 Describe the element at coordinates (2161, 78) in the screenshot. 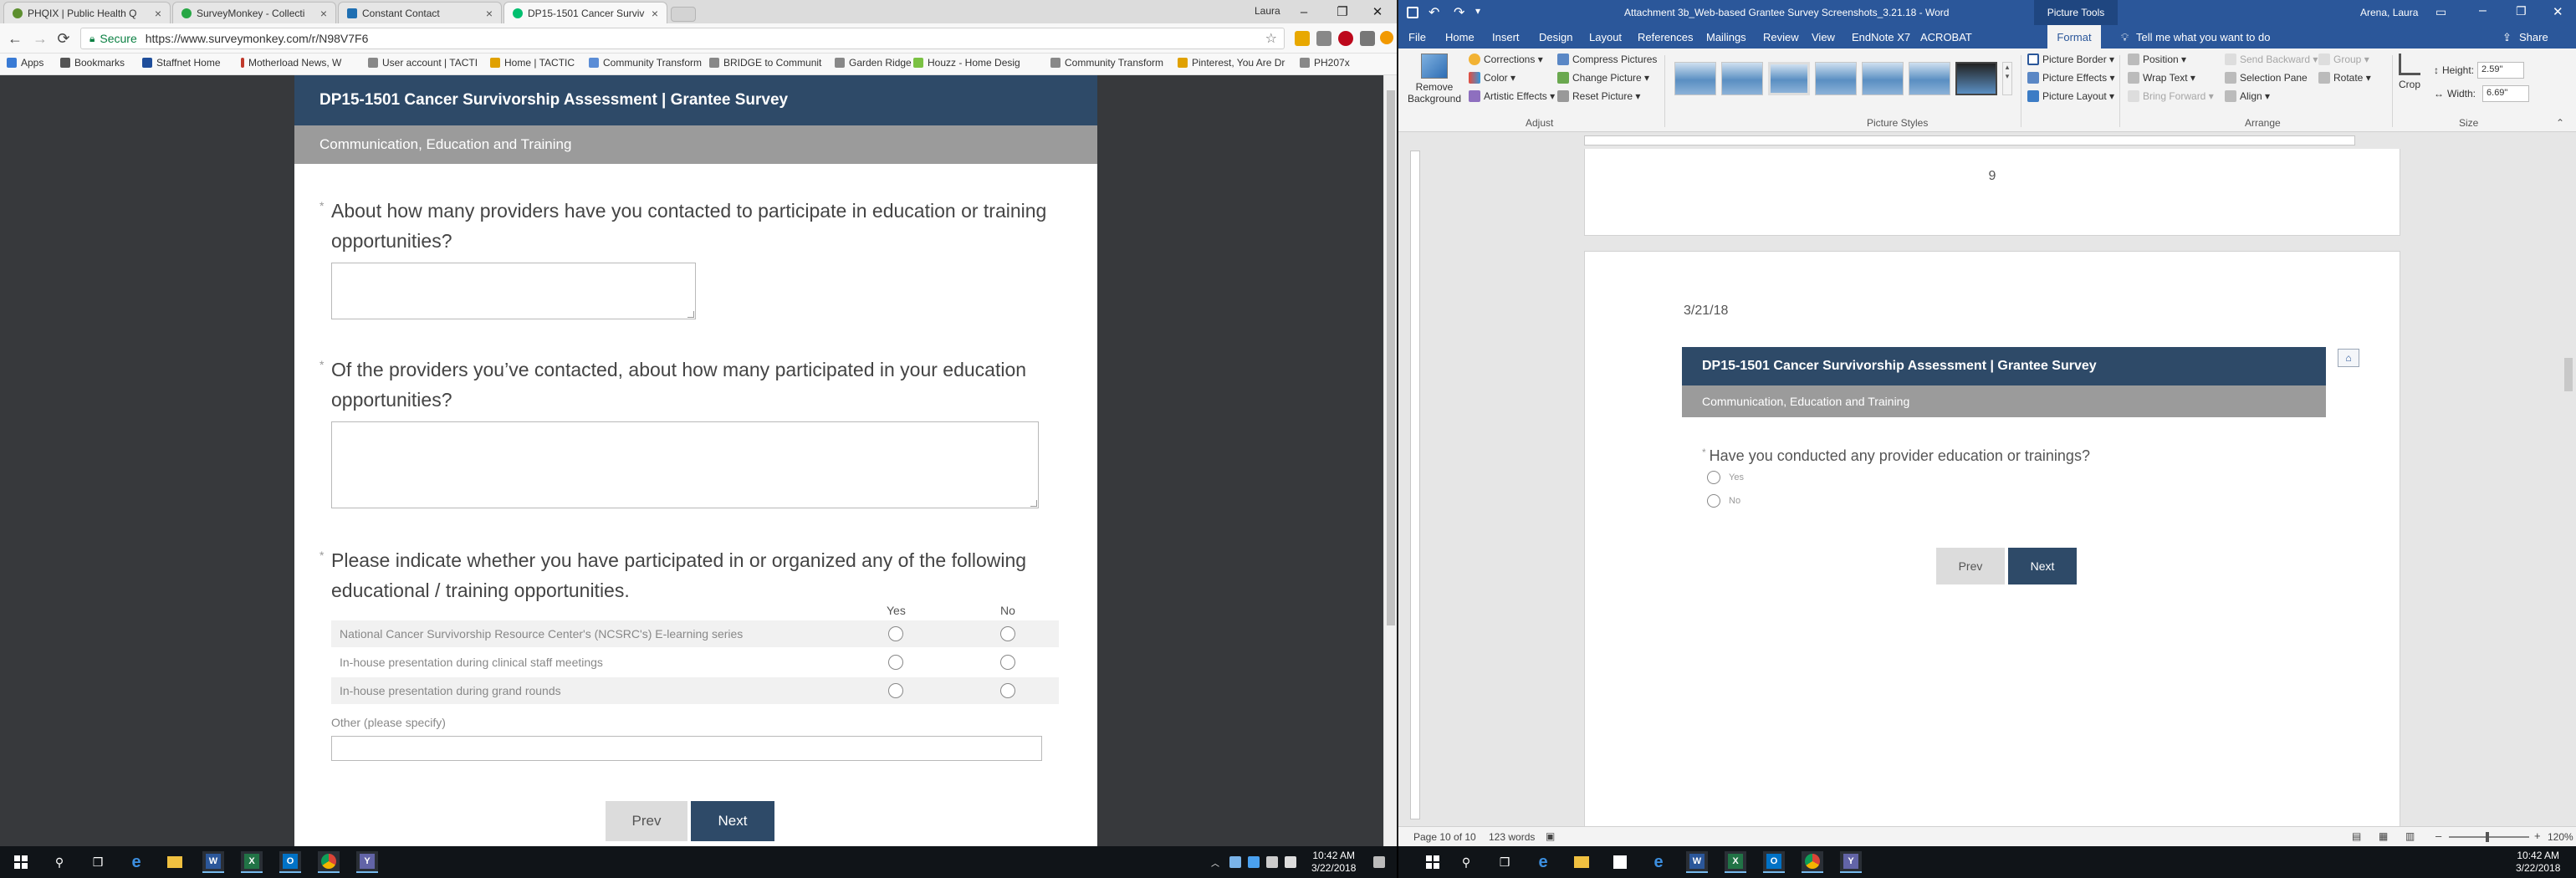

I see `wrap-text-button: Wrap Text ▾` at that location.